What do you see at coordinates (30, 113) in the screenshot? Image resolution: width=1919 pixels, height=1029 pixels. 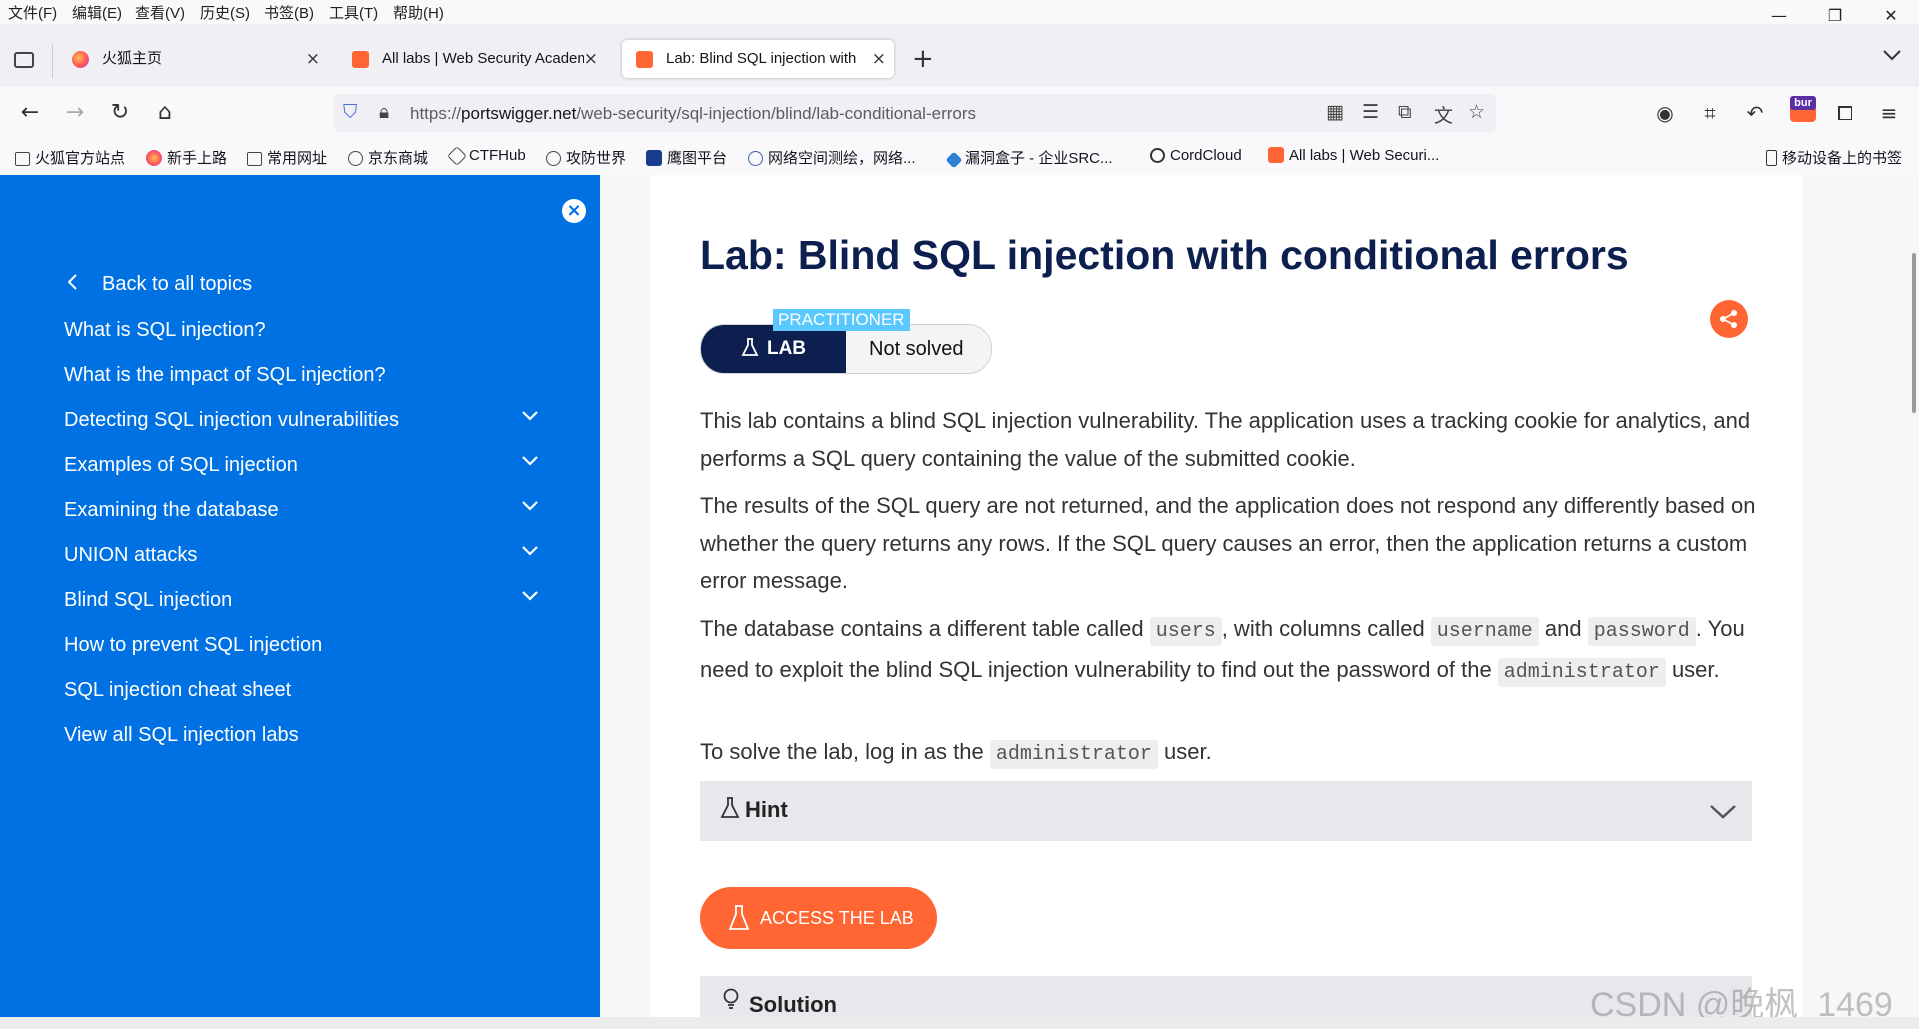 I see `back-icon: ←` at bounding box center [30, 113].